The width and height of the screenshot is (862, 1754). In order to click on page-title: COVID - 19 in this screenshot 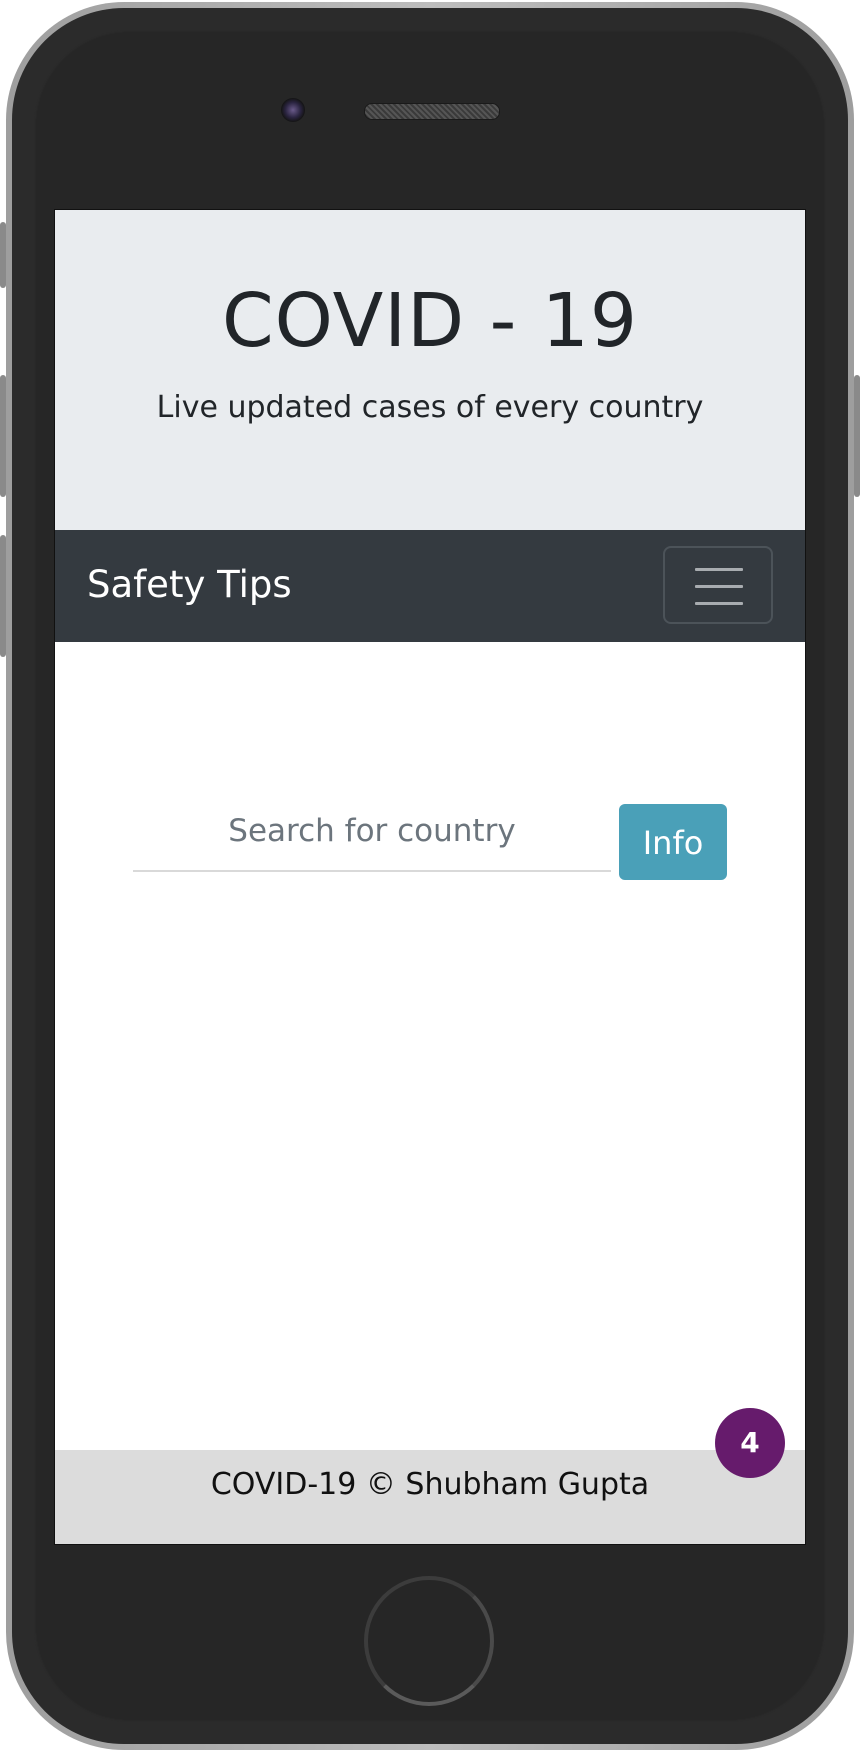, I will do `click(430, 321)`.